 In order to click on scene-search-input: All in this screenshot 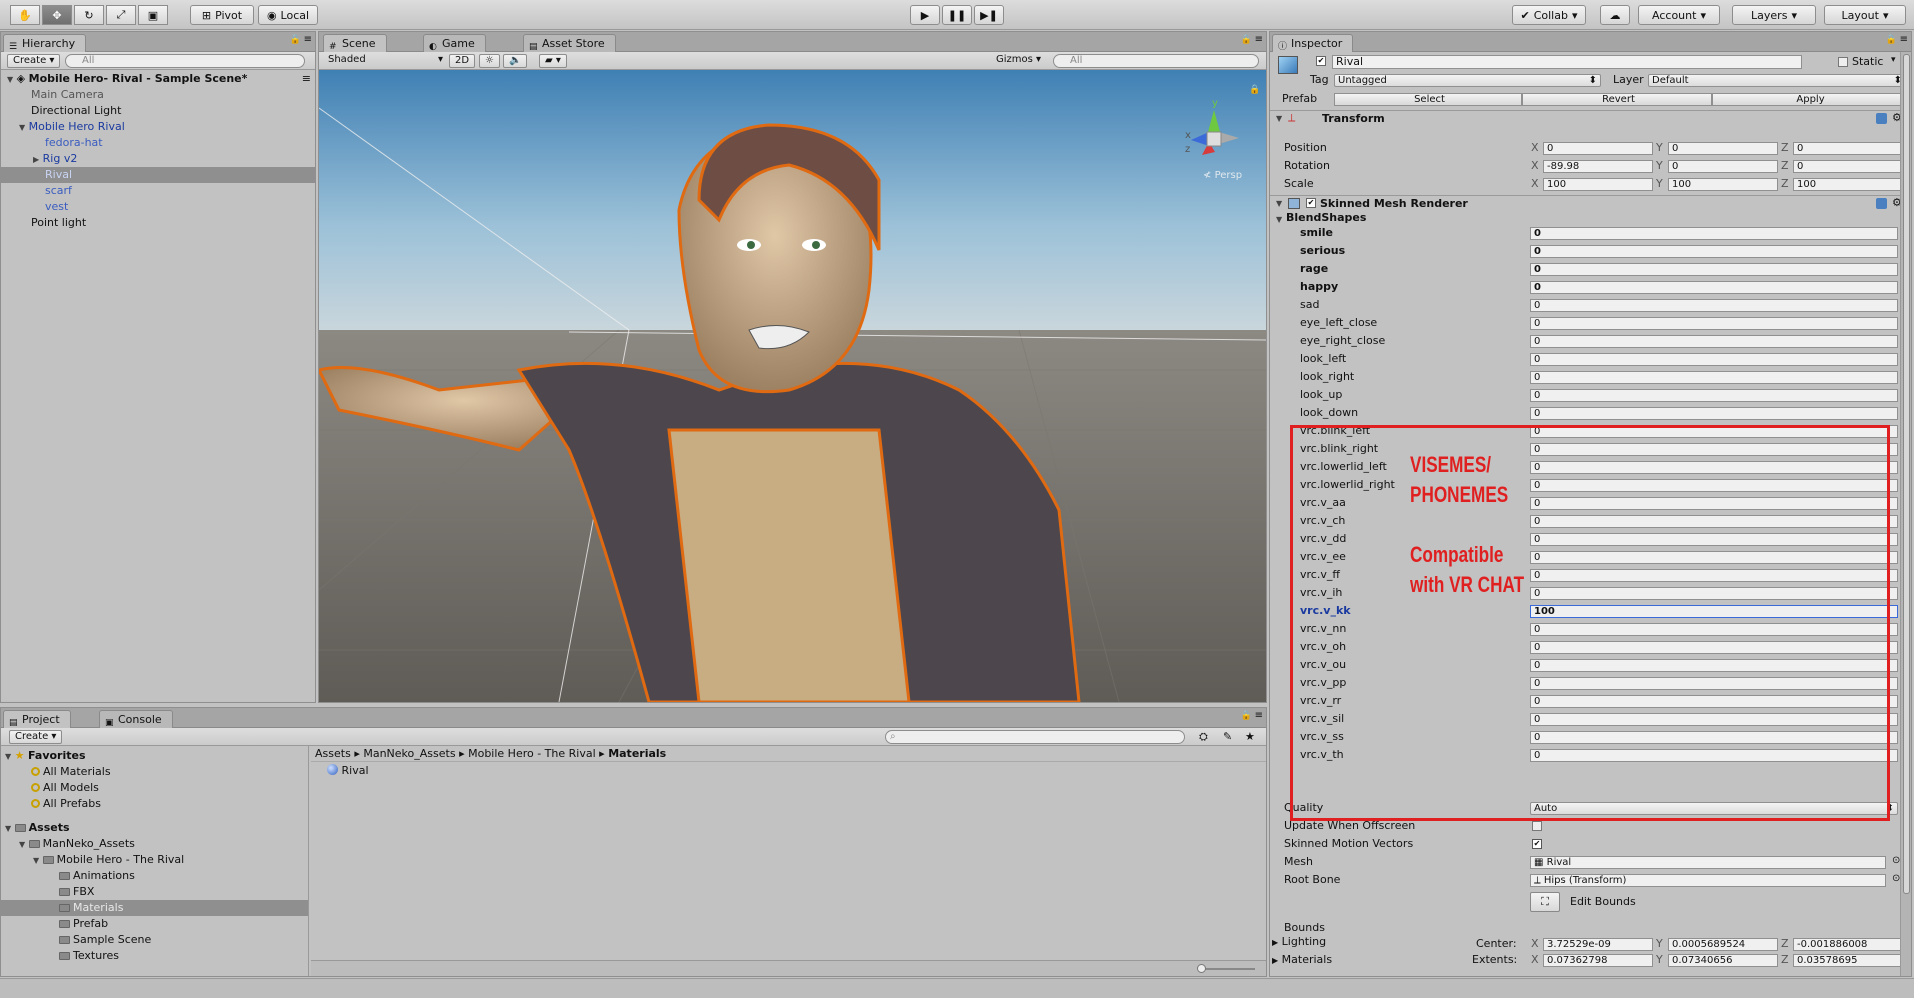, I will do `click(1156, 61)`.